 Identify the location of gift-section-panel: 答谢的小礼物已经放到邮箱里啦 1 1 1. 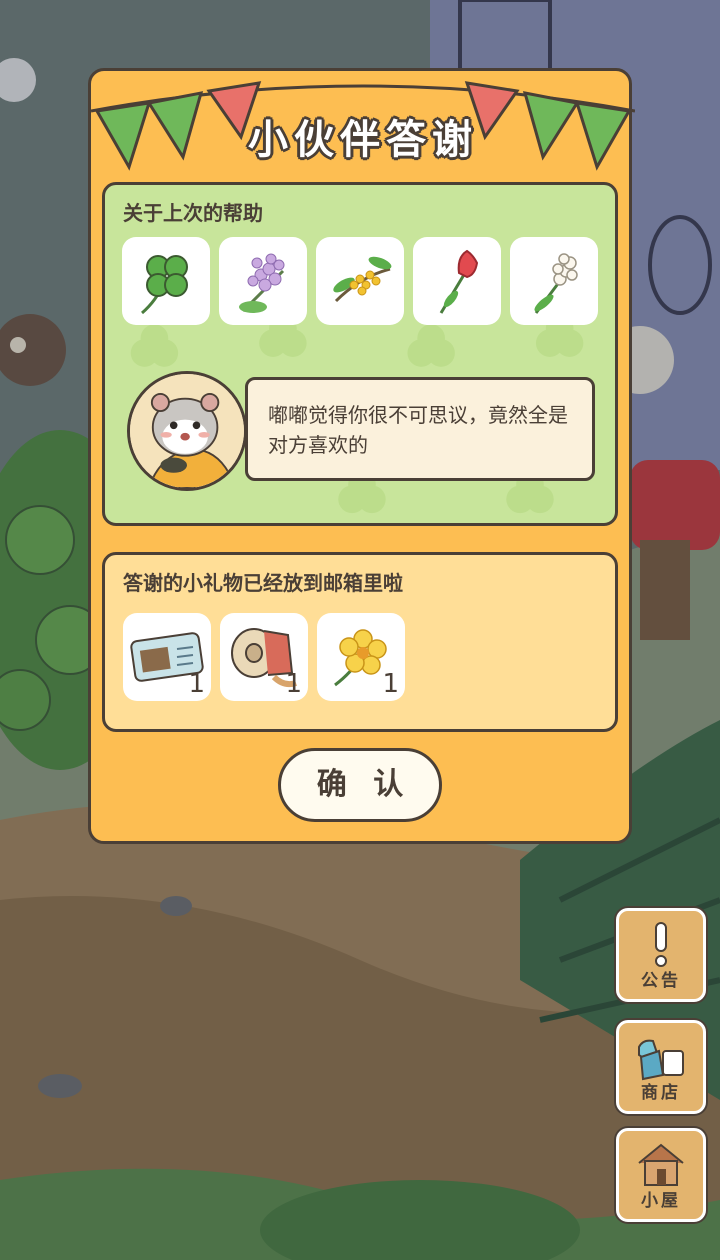
(360, 642).